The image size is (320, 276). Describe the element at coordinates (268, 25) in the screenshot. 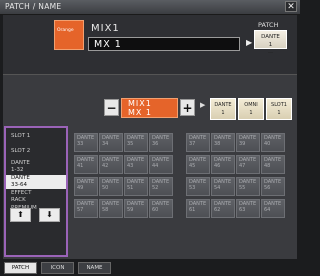

I see `patch-label: PATCH` at that location.